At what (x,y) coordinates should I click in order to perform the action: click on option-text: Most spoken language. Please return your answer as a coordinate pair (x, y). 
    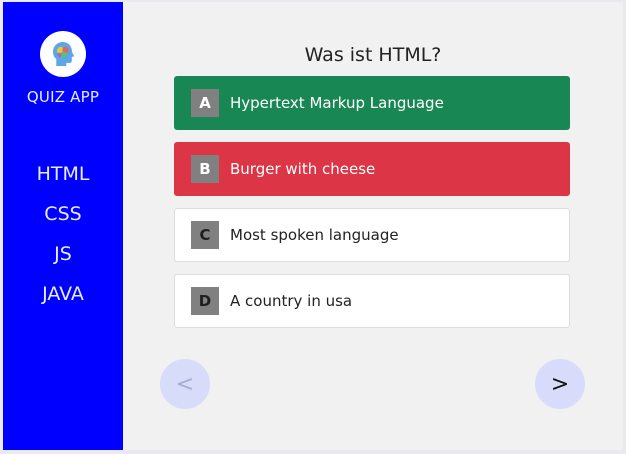
    Looking at the image, I should click on (314, 235).